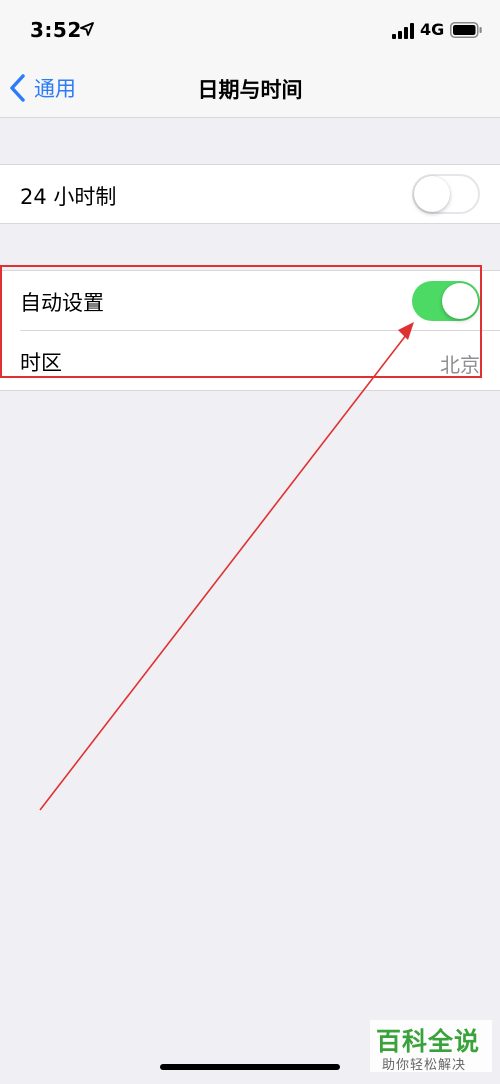 Image resolution: width=500 pixels, height=1084 pixels. I want to click on toggle-auto-set, so click(446, 301).